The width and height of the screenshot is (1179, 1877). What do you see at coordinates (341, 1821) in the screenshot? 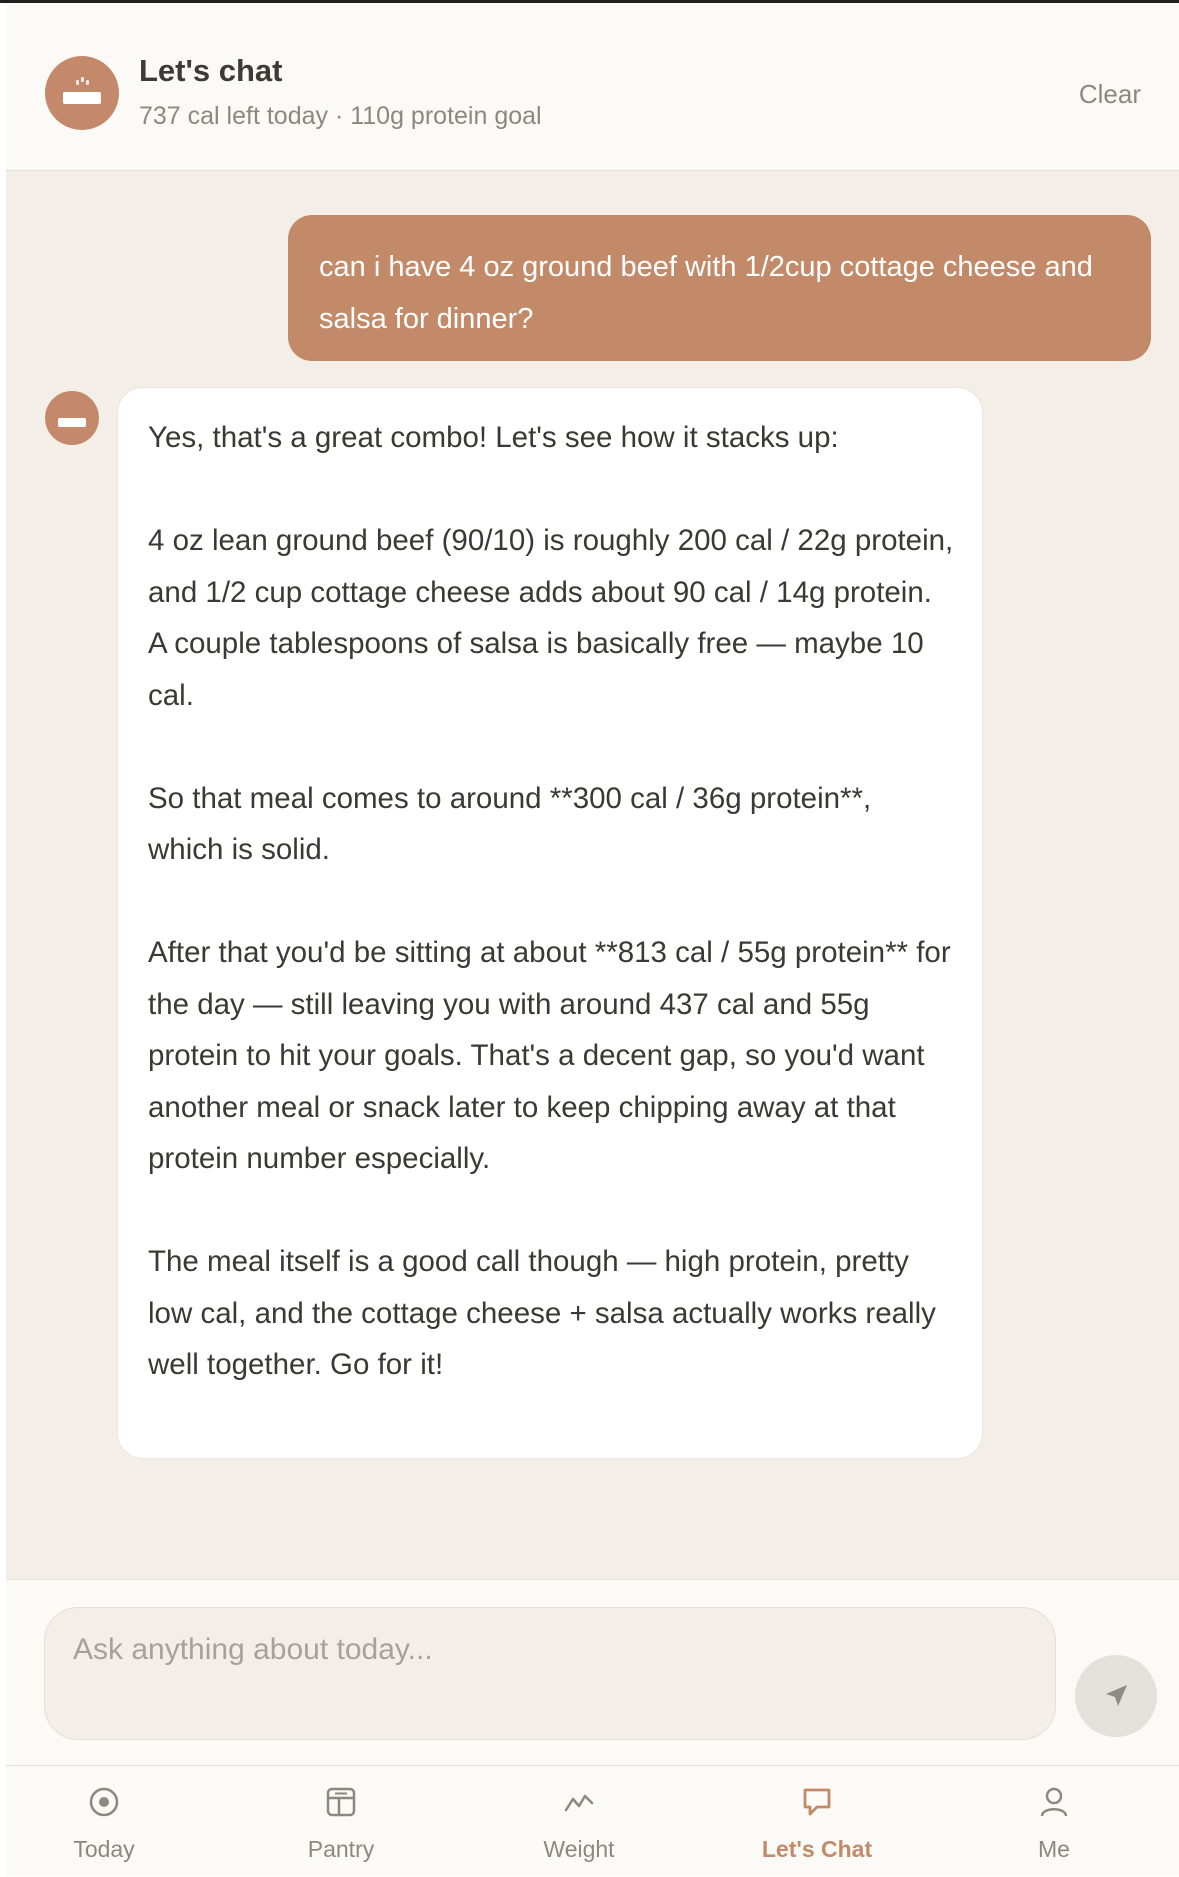
I see `nav-pantry: Pantry` at bounding box center [341, 1821].